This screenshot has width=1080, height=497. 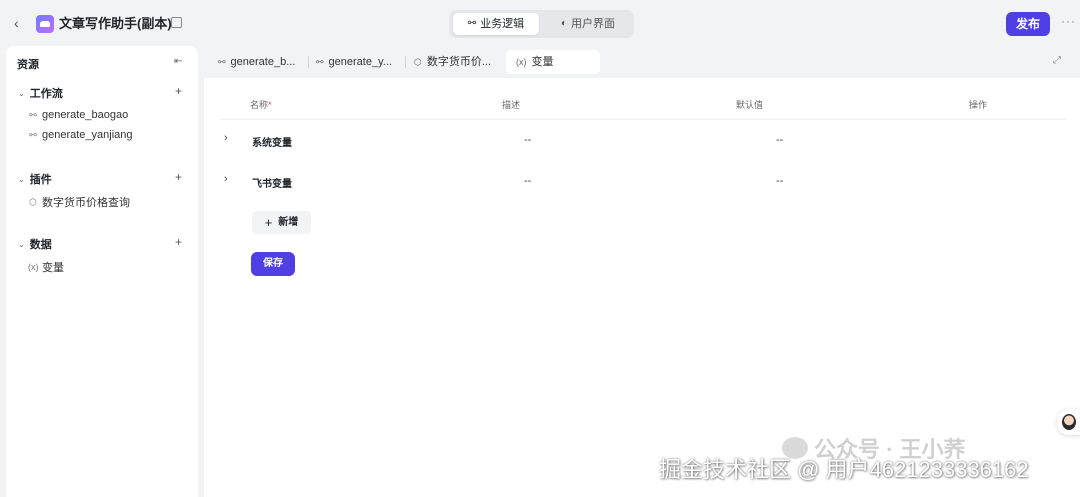 I want to click on tab-user-interface-label: 用户界面, so click(x=593, y=24).